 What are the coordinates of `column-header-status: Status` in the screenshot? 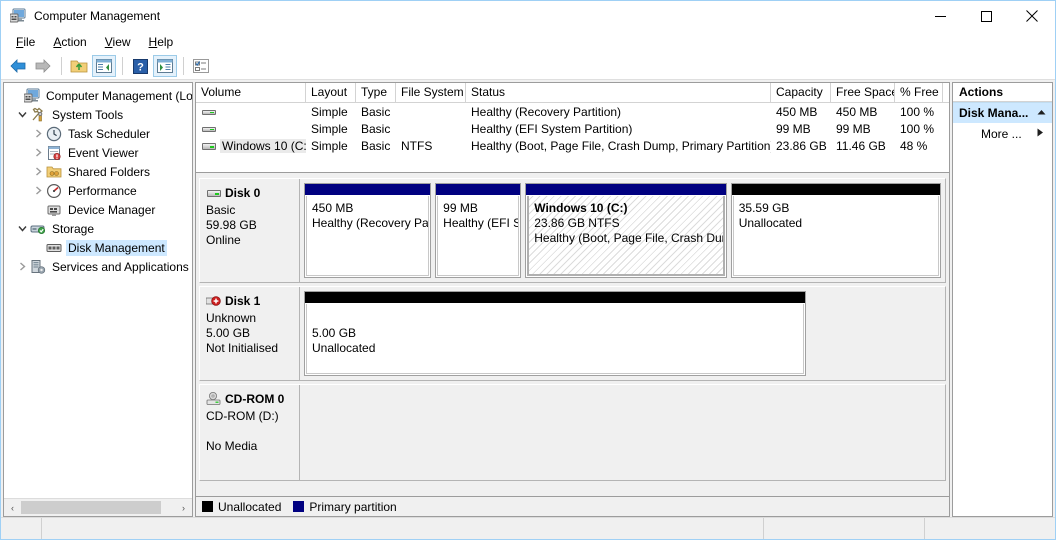 It's located at (618, 92).